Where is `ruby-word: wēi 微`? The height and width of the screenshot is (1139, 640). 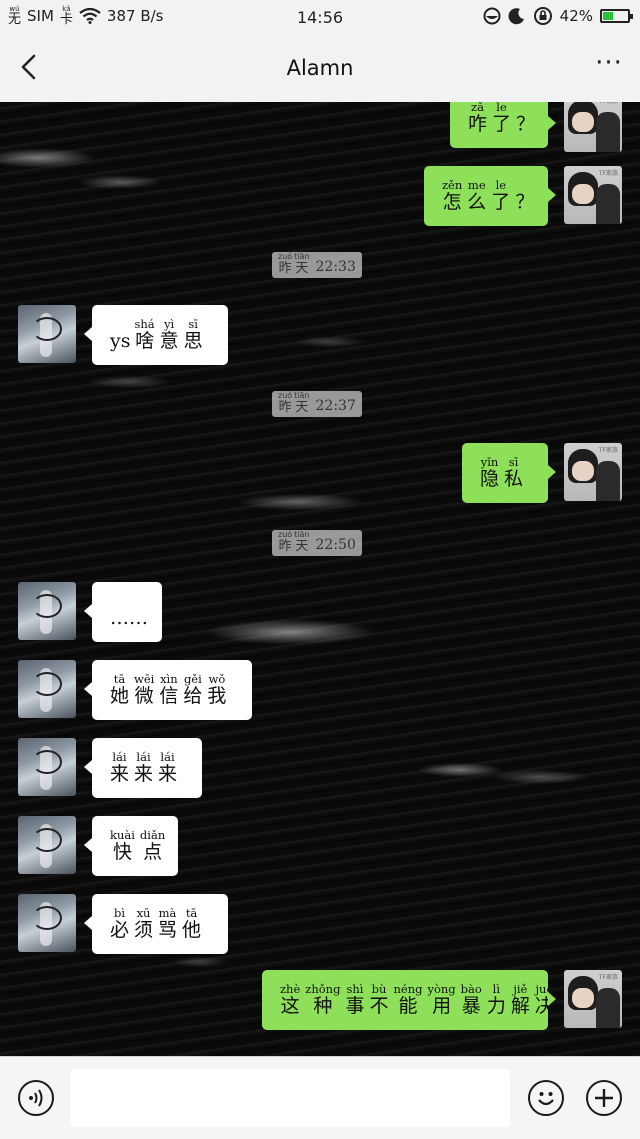 ruby-word: wēi 微 is located at coordinates (144, 689).